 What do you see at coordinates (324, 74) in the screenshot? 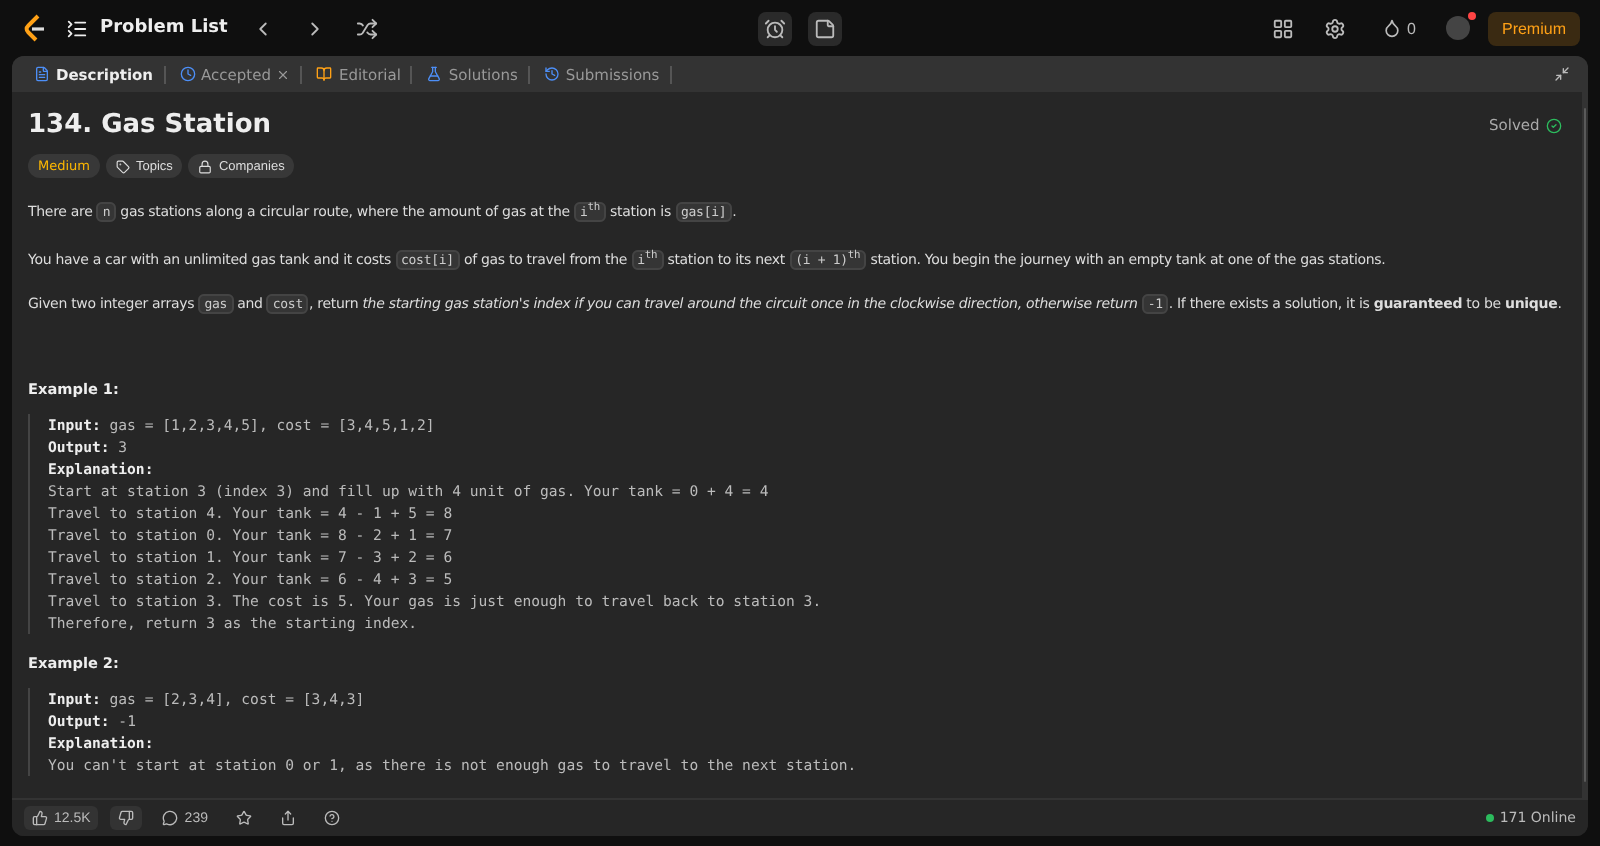
I see `book-icon` at bounding box center [324, 74].